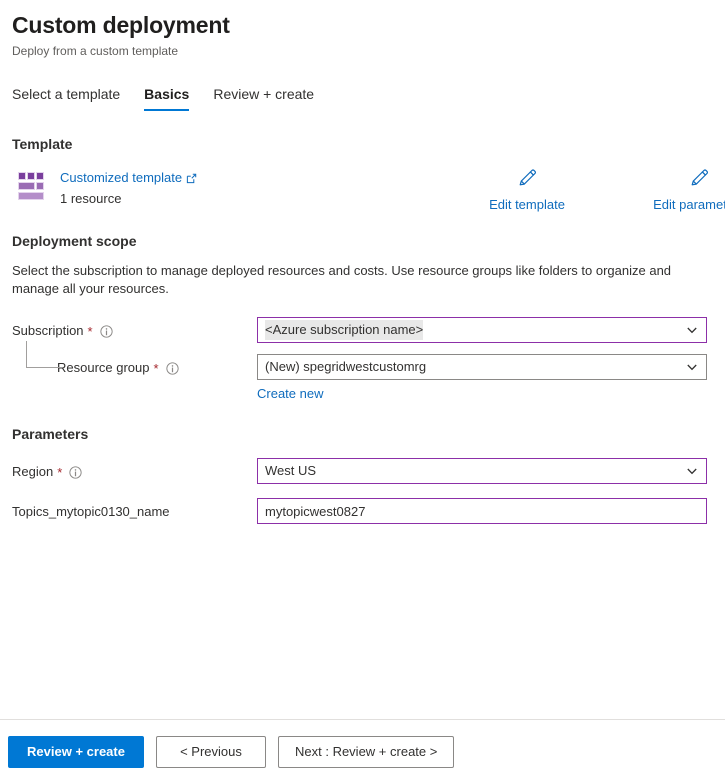 The height and width of the screenshot is (783, 725). I want to click on subscription-row: Subscription * <Azure subscription name>, so click(362, 330).